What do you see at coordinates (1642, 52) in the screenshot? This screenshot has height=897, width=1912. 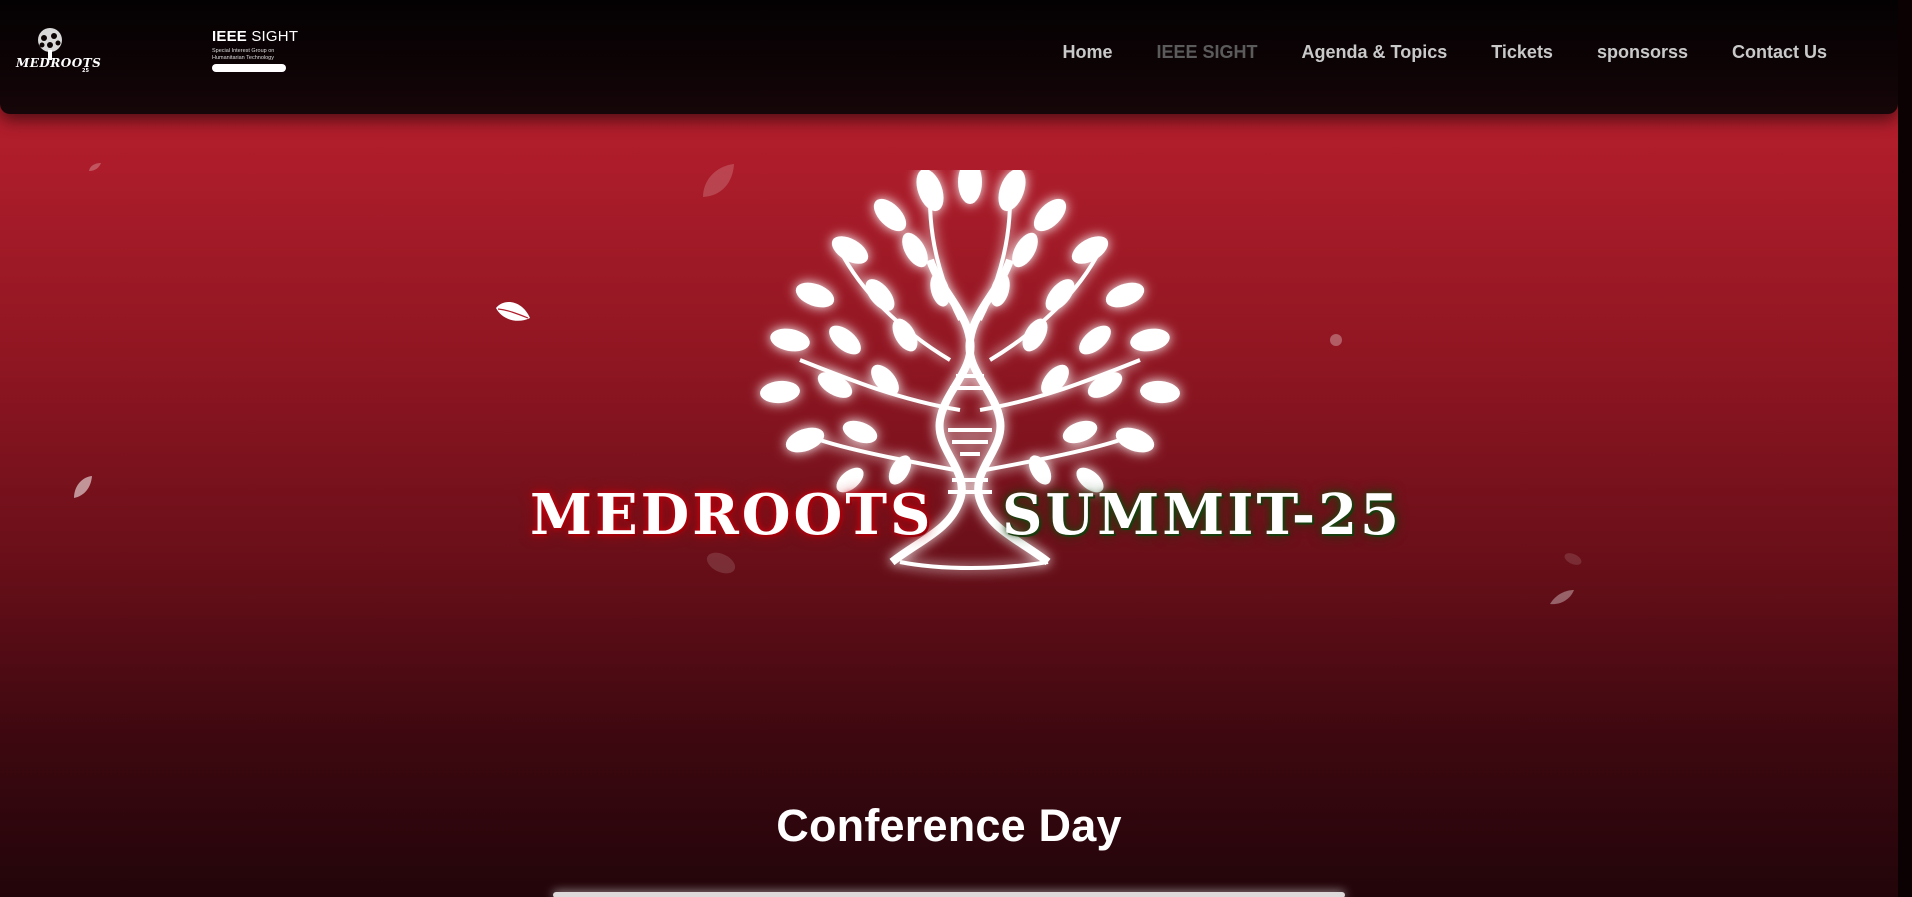 I see `nav-sponsors: sponsorss` at bounding box center [1642, 52].